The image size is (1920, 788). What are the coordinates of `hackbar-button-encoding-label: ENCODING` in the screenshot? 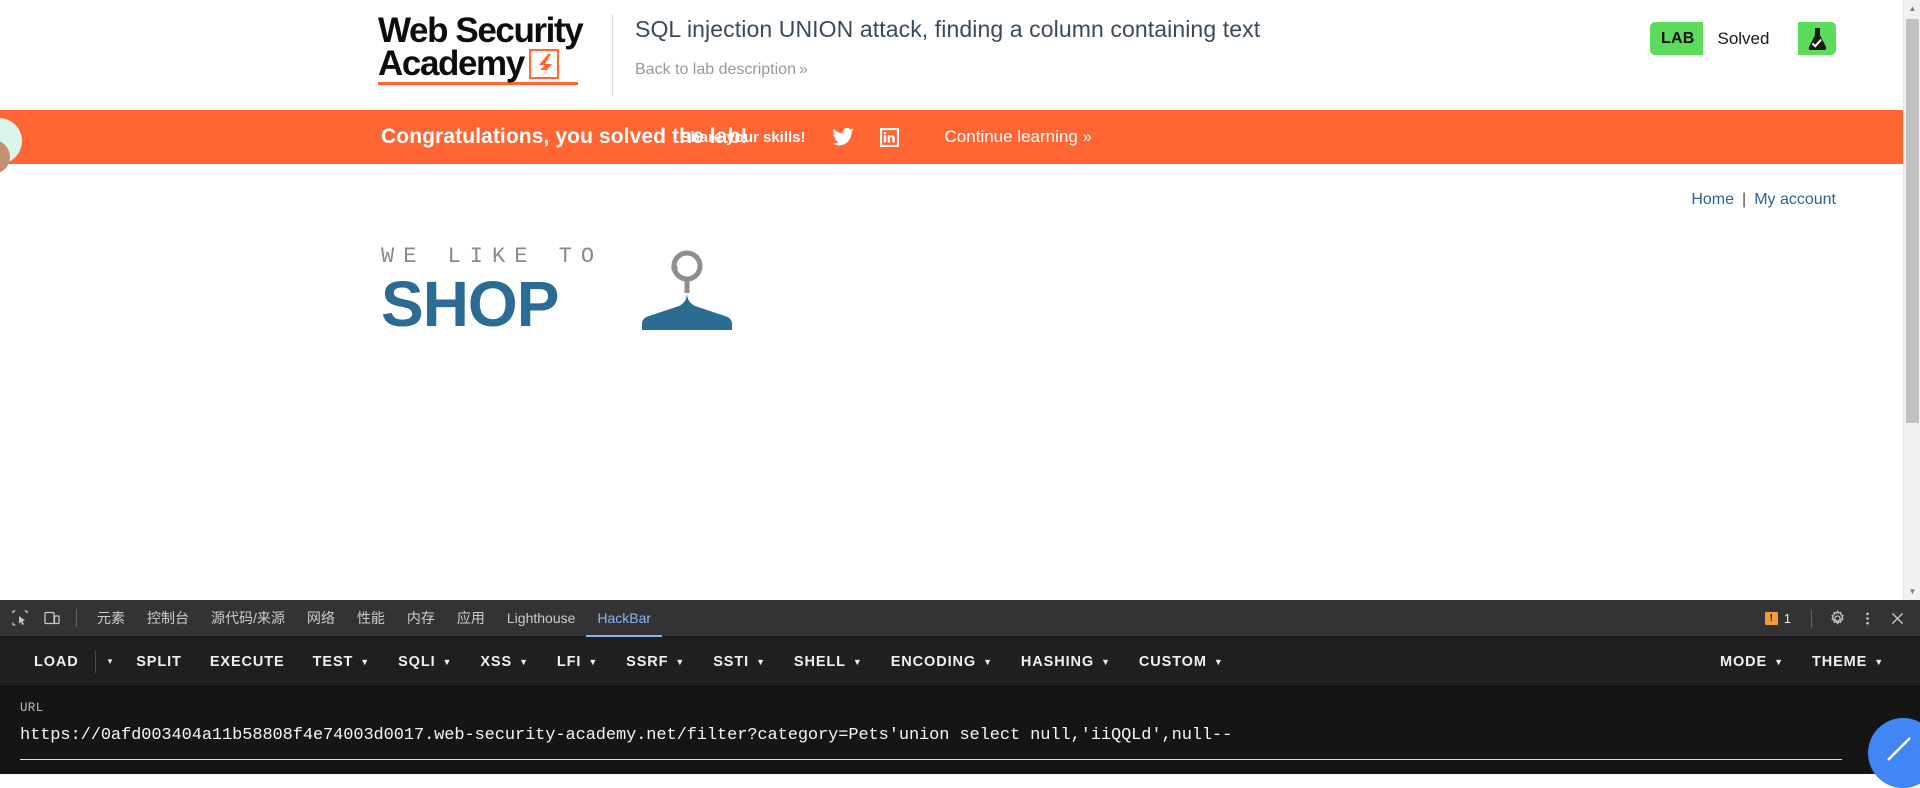 It's located at (933, 661).